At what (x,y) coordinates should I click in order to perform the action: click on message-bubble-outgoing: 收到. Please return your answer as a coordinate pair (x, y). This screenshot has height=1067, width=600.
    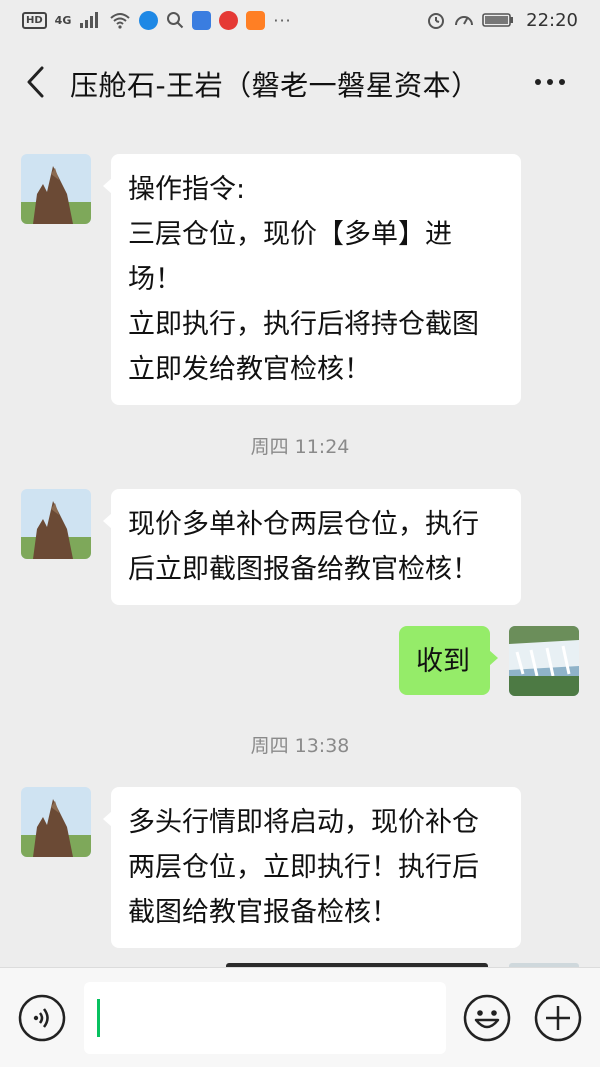
    Looking at the image, I should click on (448, 660).